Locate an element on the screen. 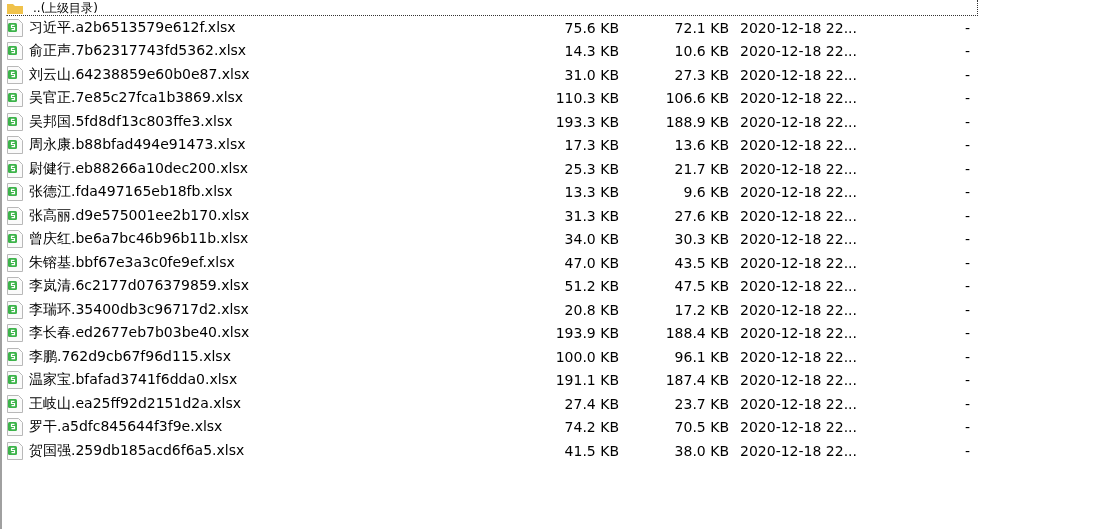 The width and height of the screenshot is (1120, 529). packed-size: 96.1 KB is located at coordinates (701, 356).